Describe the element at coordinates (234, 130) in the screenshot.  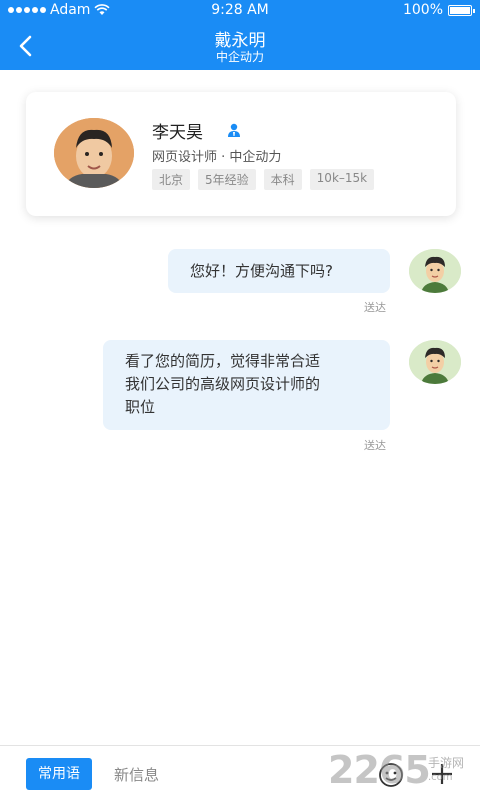
I see `person-badge-icon` at that location.